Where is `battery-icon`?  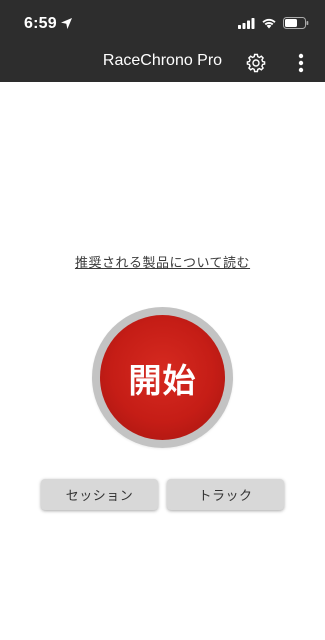 battery-icon is located at coordinates (296, 23).